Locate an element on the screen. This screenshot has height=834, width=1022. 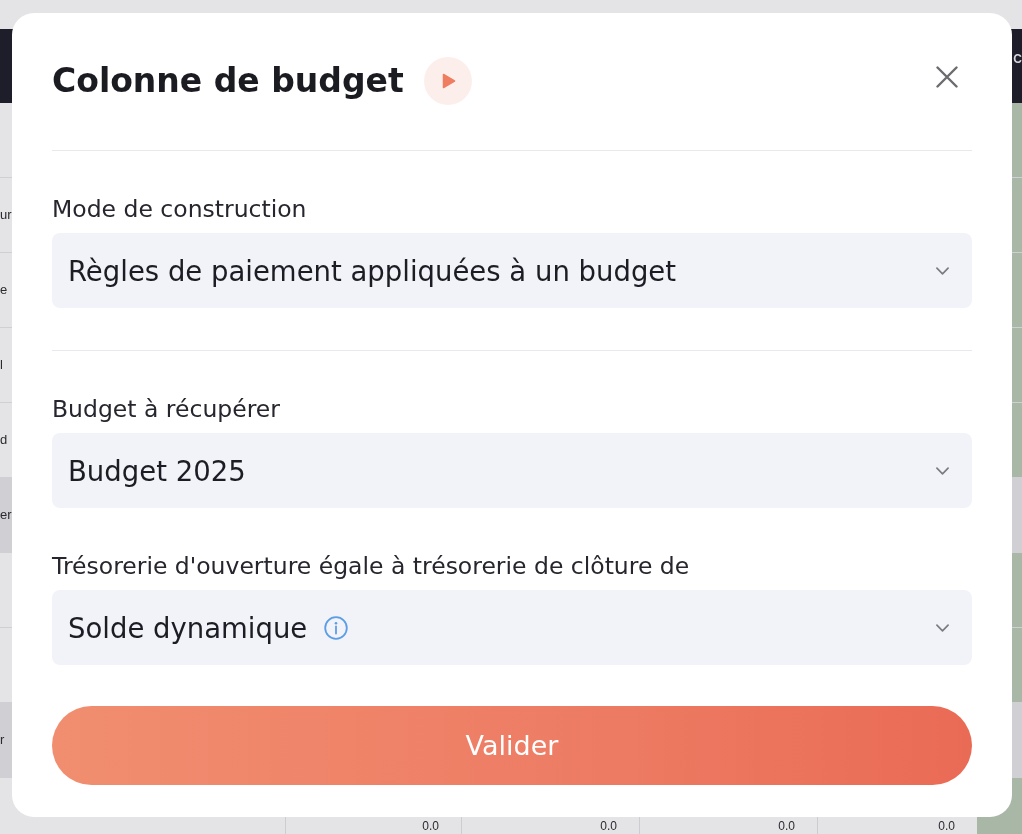
cell-text: ur is located at coordinates (6, 215).